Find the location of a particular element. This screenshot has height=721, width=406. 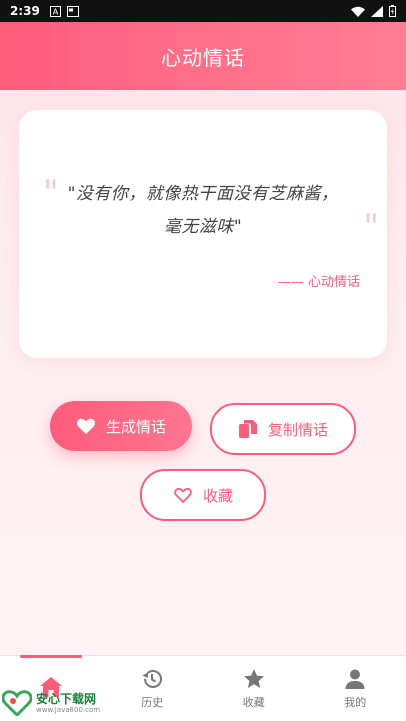

signal-icon is located at coordinates (377, 11).